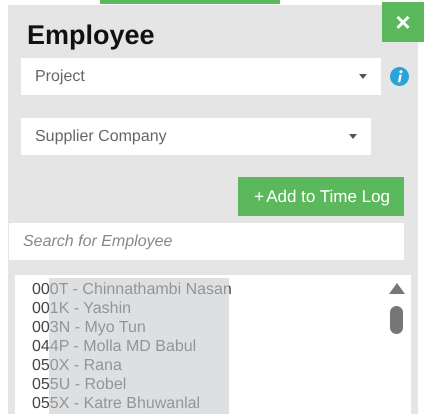  What do you see at coordinates (221, 289) in the screenshot?
I see `employee-item: 000T - Chinnathambi Nasan` at bounding box center [221, 289].